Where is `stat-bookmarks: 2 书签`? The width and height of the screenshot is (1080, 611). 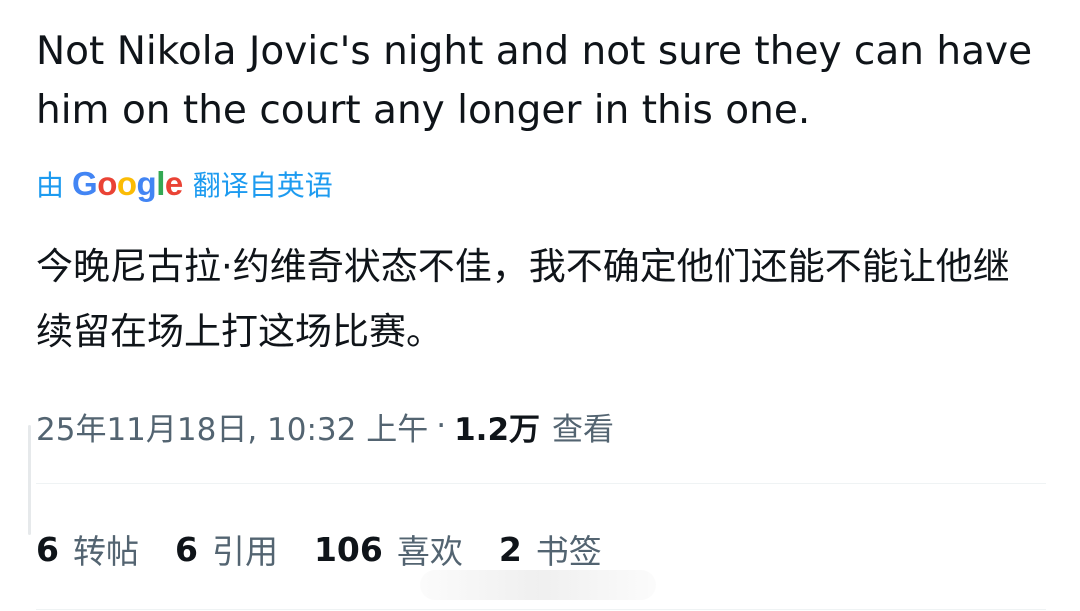 stat-bookmarks: 2 书签 is located at coordinates (550, 549).